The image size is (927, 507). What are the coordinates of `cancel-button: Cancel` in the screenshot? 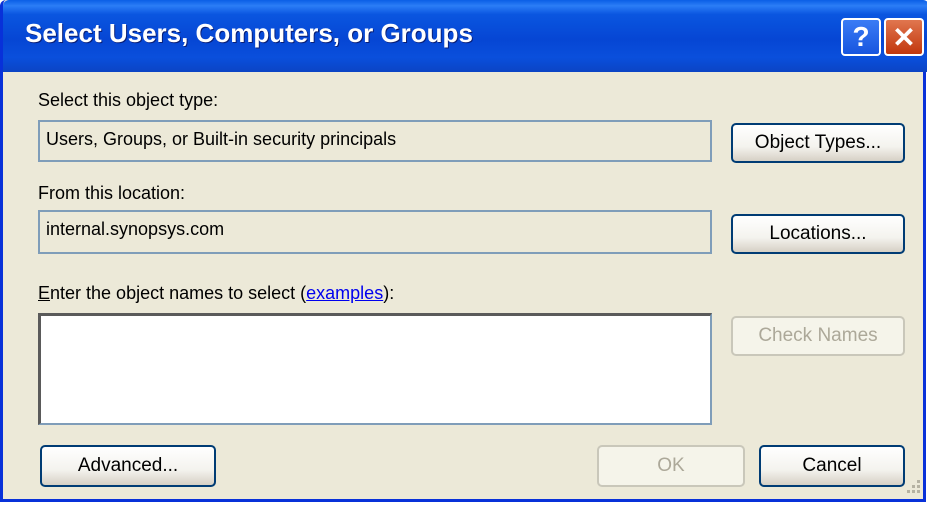 It's located at (832, 466).